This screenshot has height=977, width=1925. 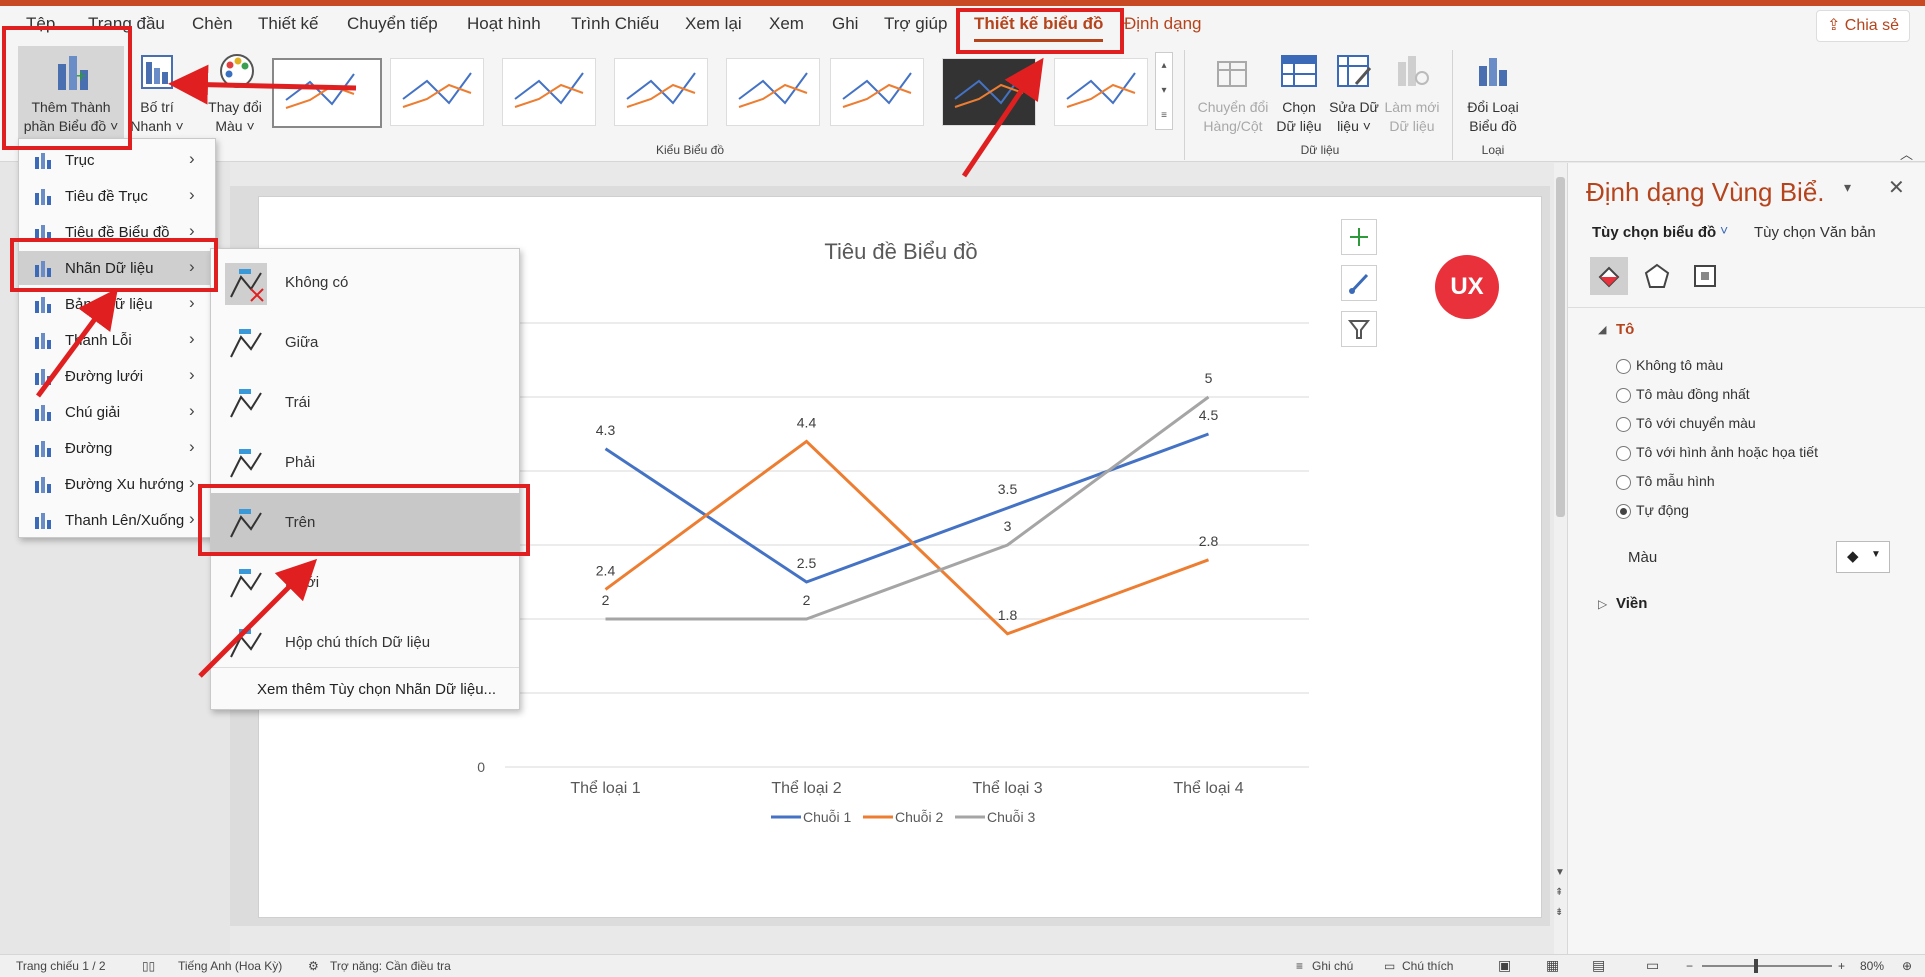 What do you see at coordinates (1675, 481) in the screenshot?
I see `fill-option-label: Tô mẫu hình` at bounding box center [1675, 481].